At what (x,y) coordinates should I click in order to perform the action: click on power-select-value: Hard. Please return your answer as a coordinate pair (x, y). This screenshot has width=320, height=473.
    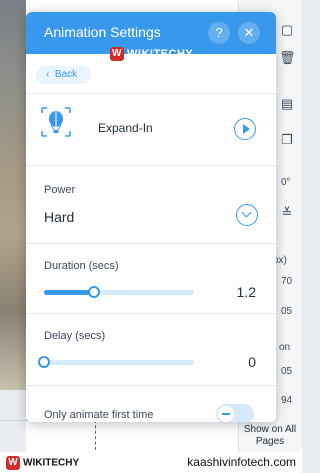
    Looking at the image, I should click on (59, 217).